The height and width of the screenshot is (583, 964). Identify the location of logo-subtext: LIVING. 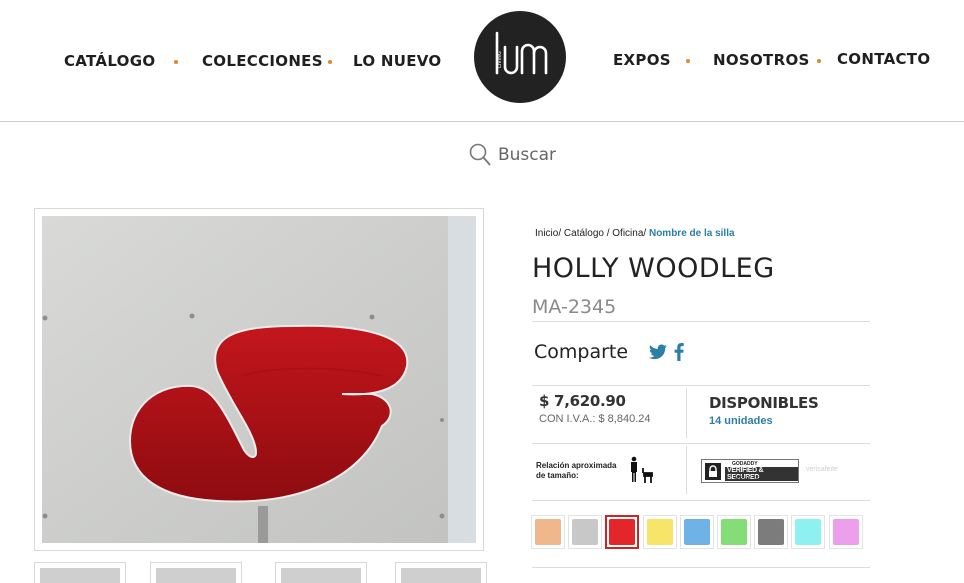
(500, 59).